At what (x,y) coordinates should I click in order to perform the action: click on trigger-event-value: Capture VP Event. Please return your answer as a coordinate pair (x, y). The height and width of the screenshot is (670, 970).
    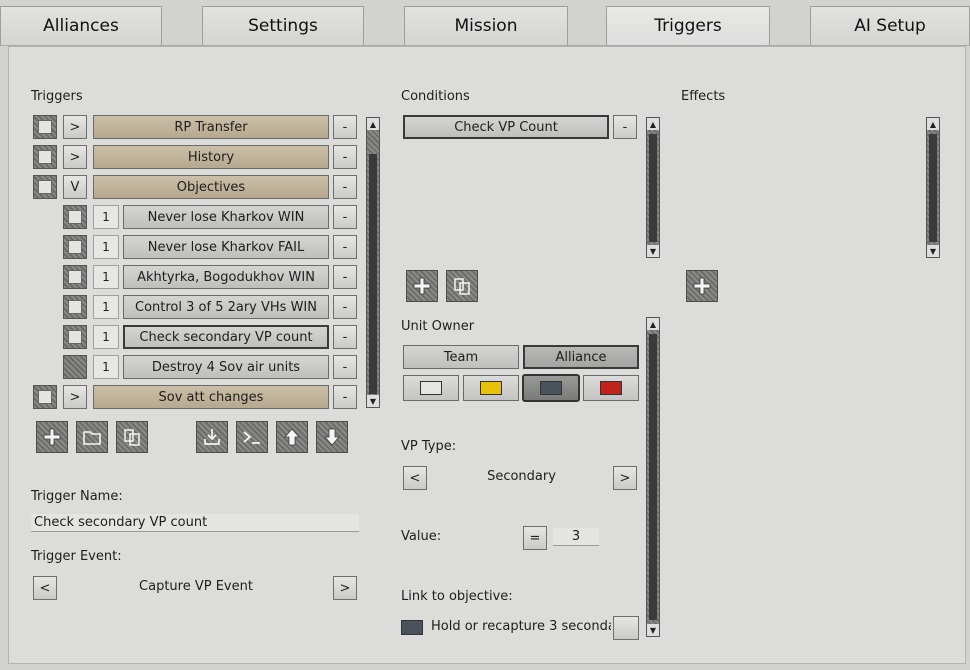
    Looking at the image, I should click on (196, 586).